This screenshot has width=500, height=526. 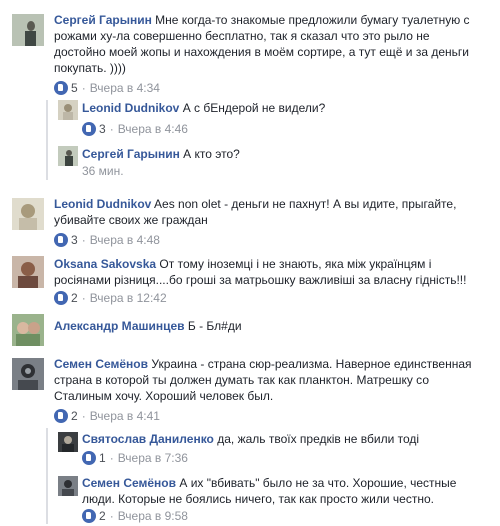 I want to click on comment: Александр Машинцев Б - Бл#ди, so click(x=250, y=331).